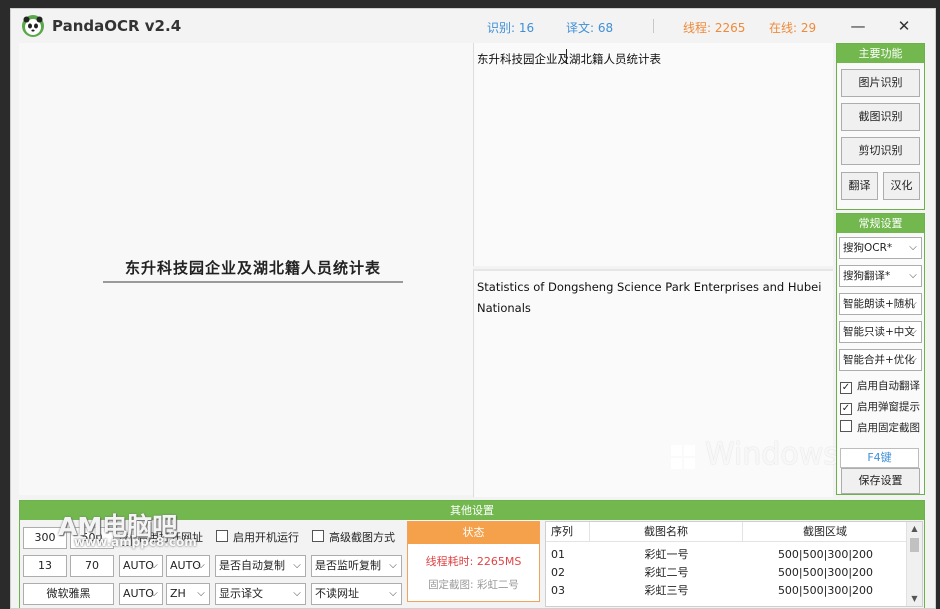 The image size is (940, 609). I want to click on main-functions-panel: 主要功能 图片识别 截图识别 剪切识别 翻译 汉化, so click(880, 126).